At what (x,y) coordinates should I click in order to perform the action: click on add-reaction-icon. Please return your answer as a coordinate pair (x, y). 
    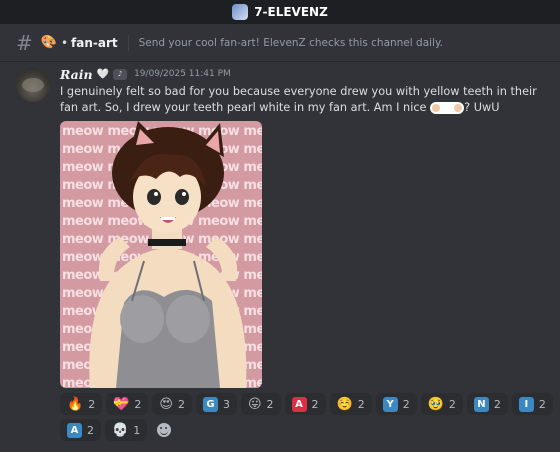
    Looking at the image, I should click on (164, 430).